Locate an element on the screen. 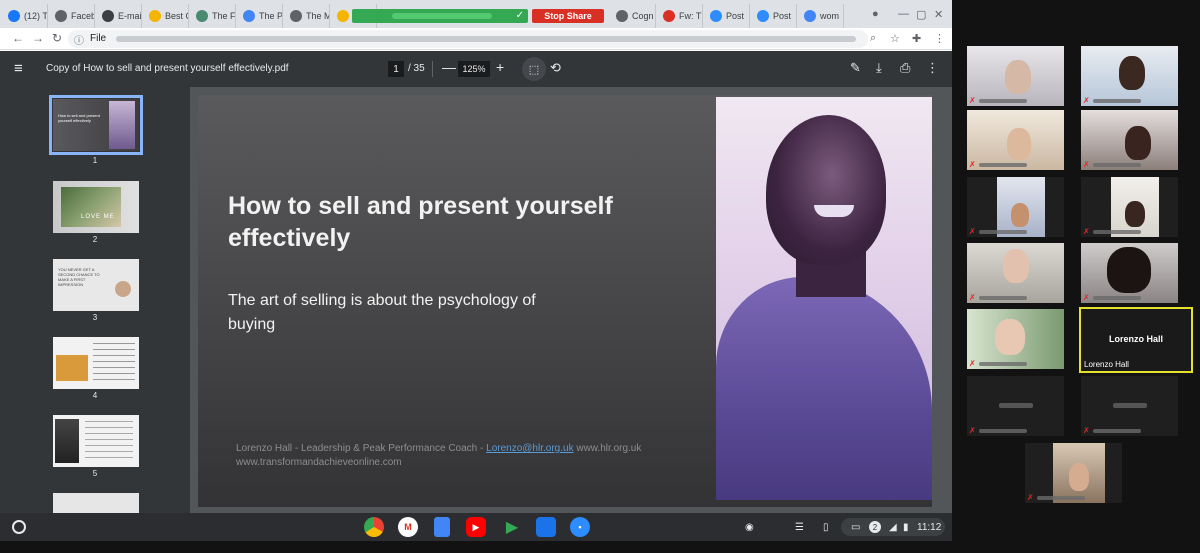 The image size is (1200, 553). rotate-icon: ⟲ is located at coordinates (555, 68).